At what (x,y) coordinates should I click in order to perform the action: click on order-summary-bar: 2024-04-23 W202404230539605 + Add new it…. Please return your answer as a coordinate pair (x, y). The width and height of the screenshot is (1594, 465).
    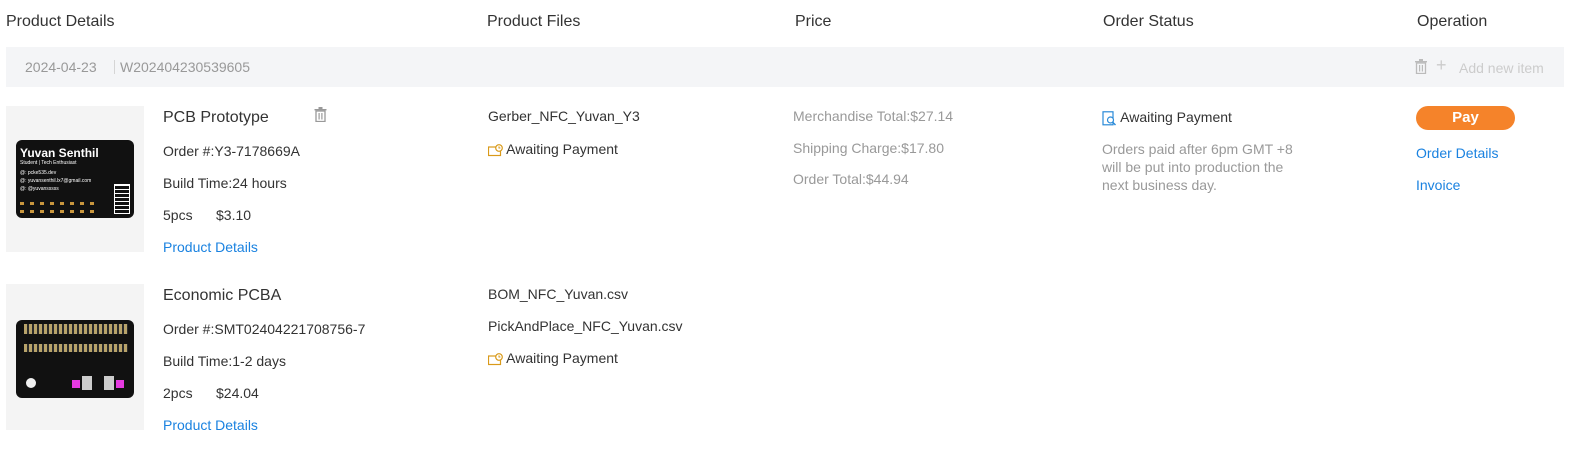
    Looking at the image, I should click on (785, 67).